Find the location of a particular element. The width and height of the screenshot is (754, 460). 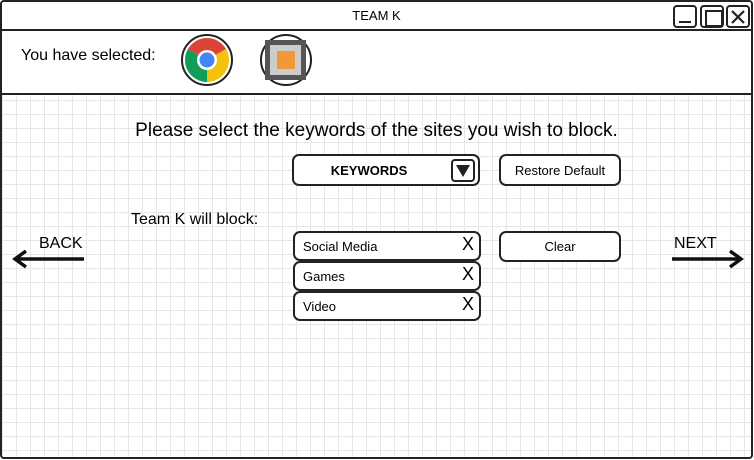

clear-button: Clear is located at coordinates (560, 246).